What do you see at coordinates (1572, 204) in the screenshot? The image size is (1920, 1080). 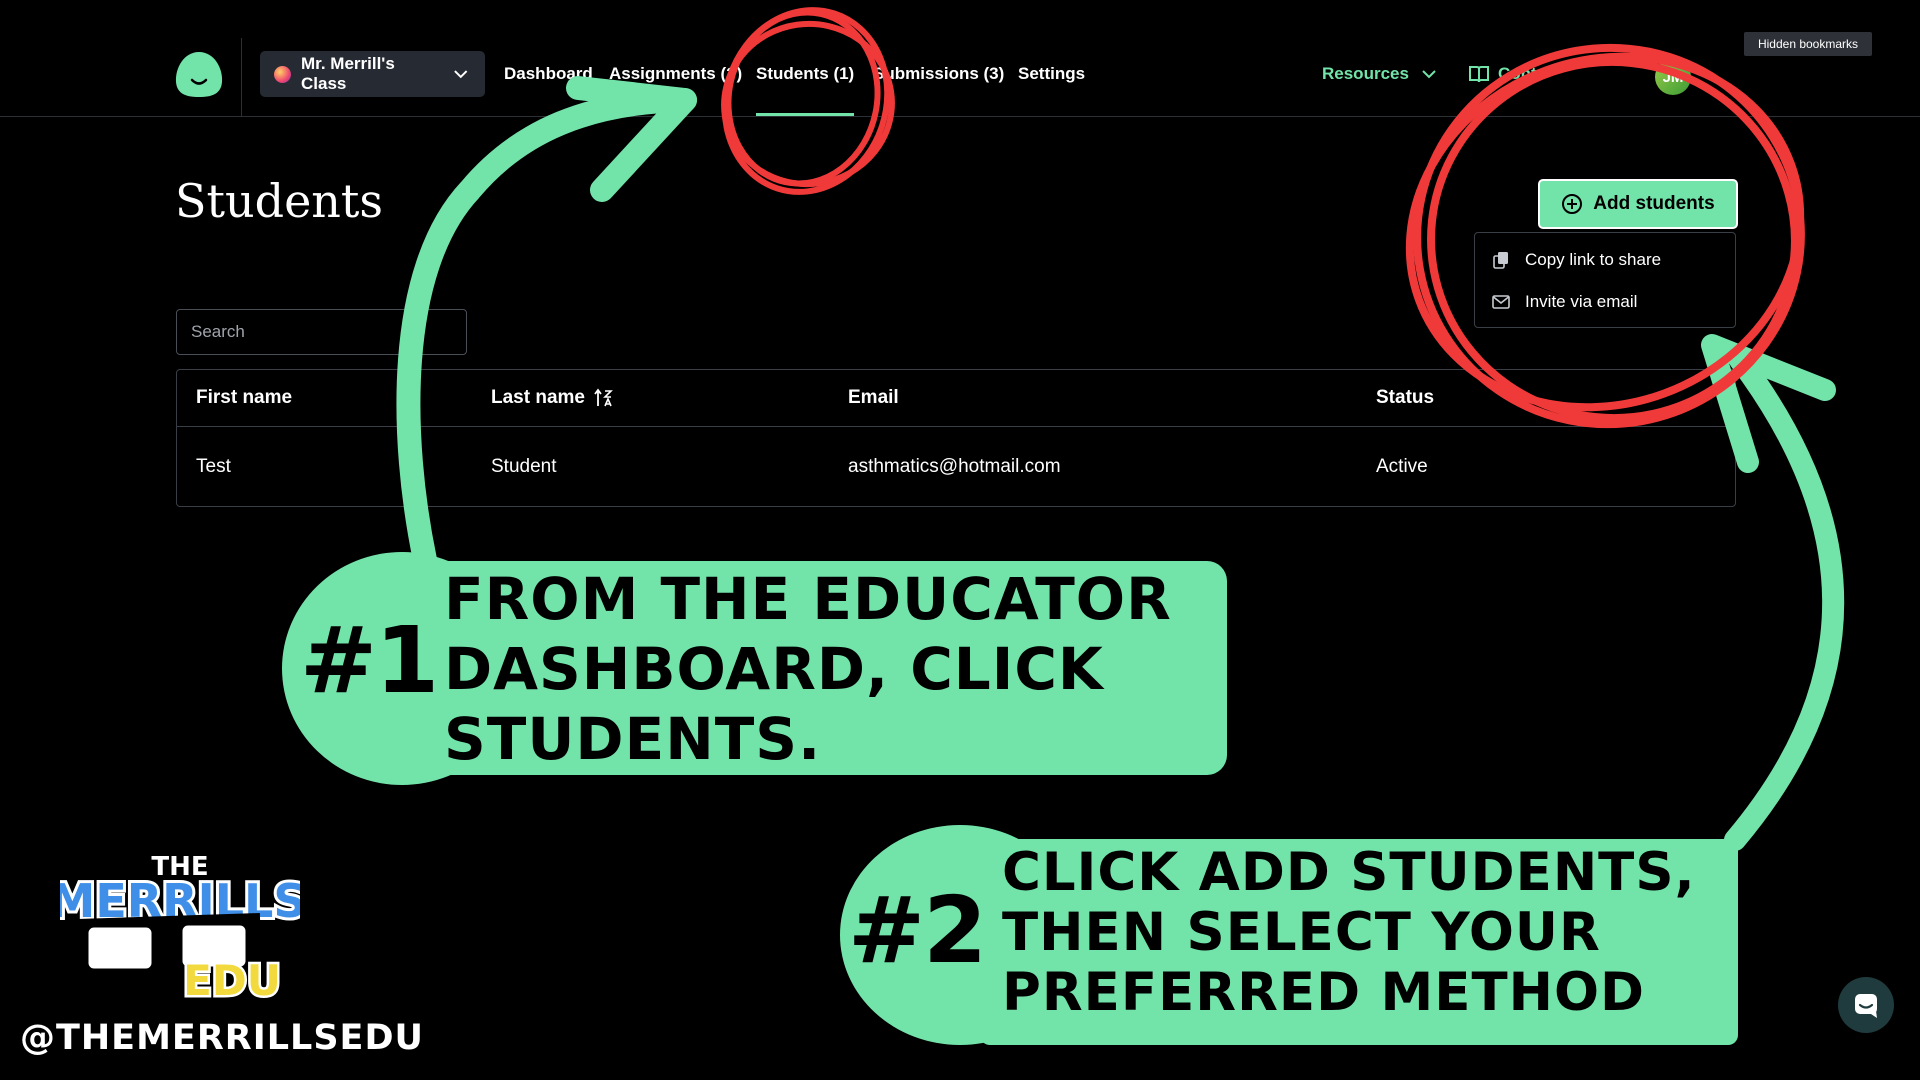 I see `plus-circle-icon` at bounding box center [1572, 204].